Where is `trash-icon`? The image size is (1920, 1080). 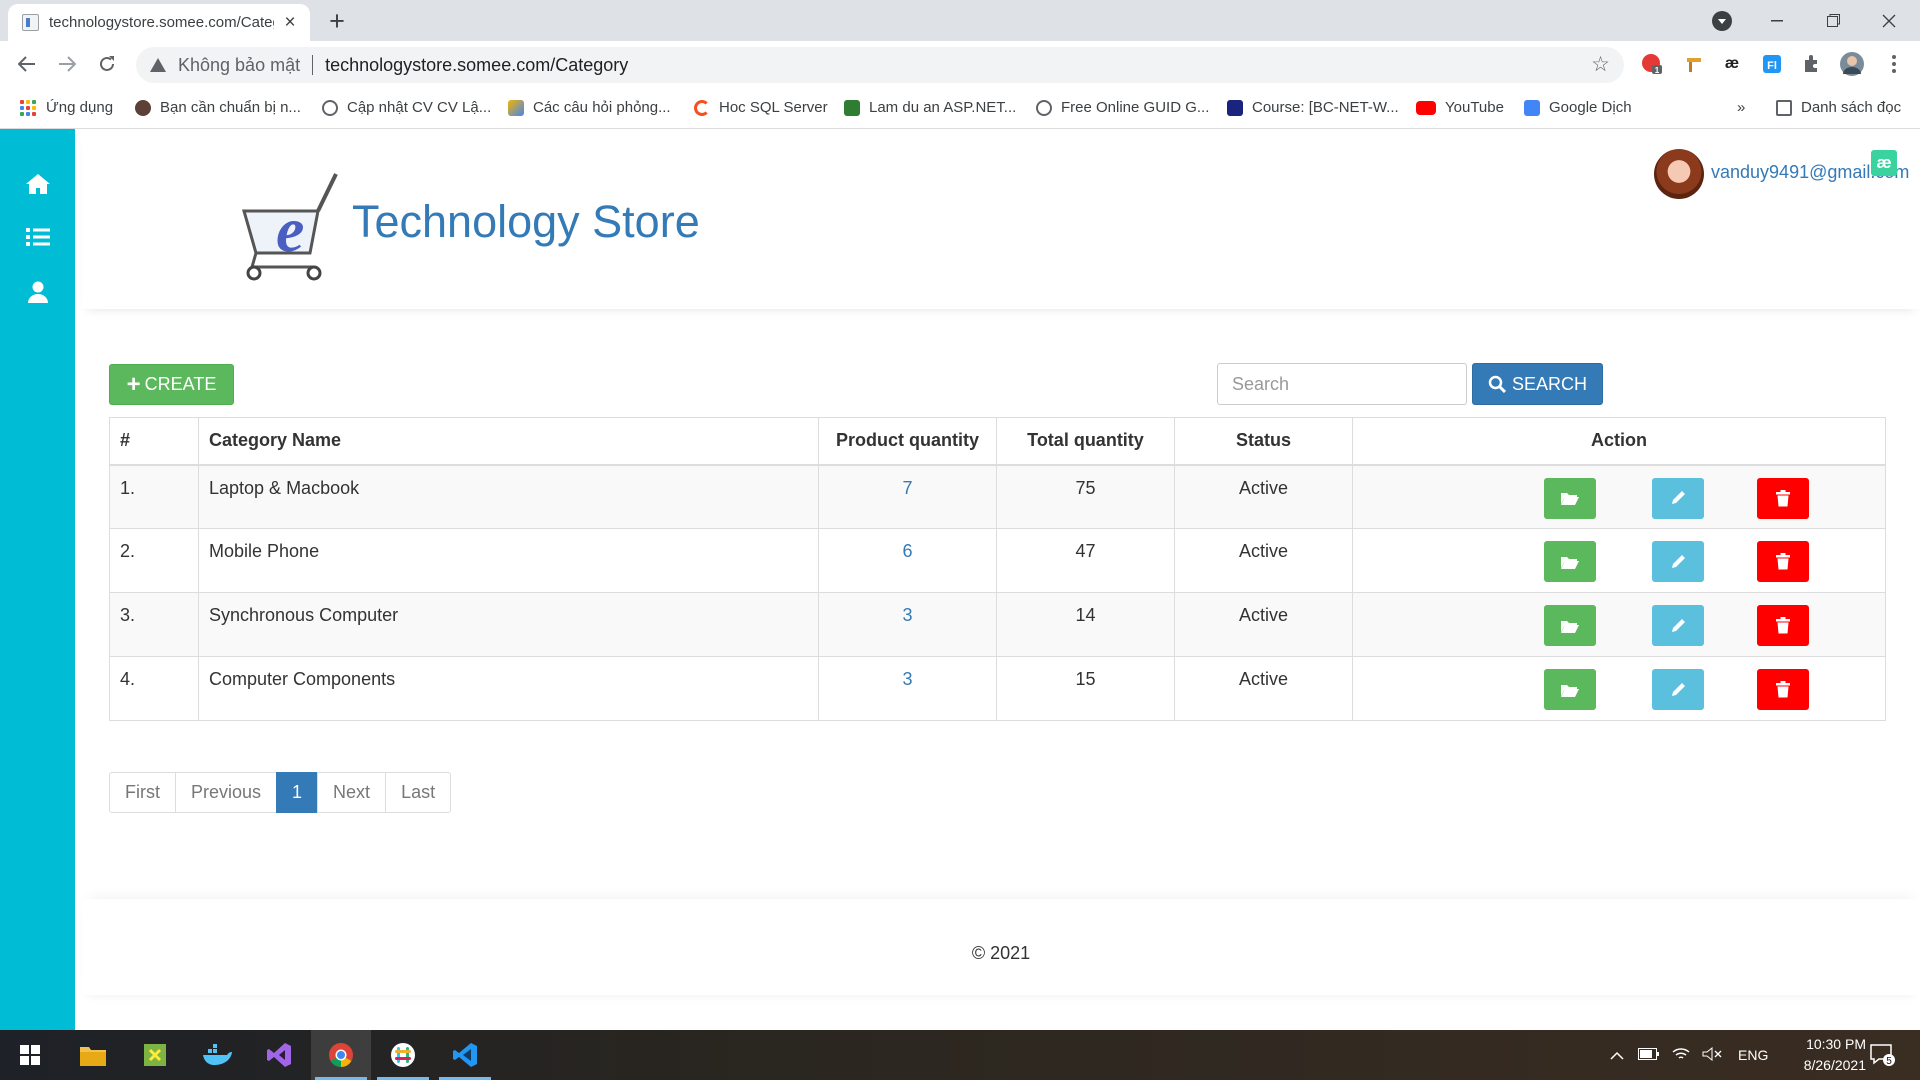
trash-icon is located at coordinates (1783, 497).